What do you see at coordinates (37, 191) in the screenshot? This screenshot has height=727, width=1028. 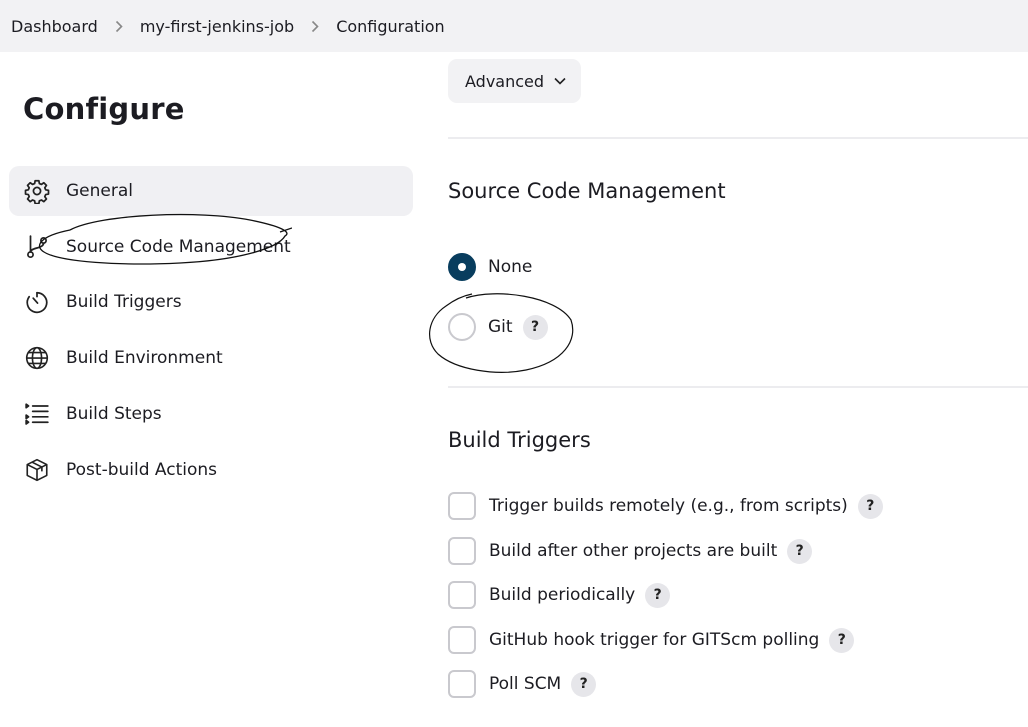 I see `gear-icon` at bounding box center [37, 191].